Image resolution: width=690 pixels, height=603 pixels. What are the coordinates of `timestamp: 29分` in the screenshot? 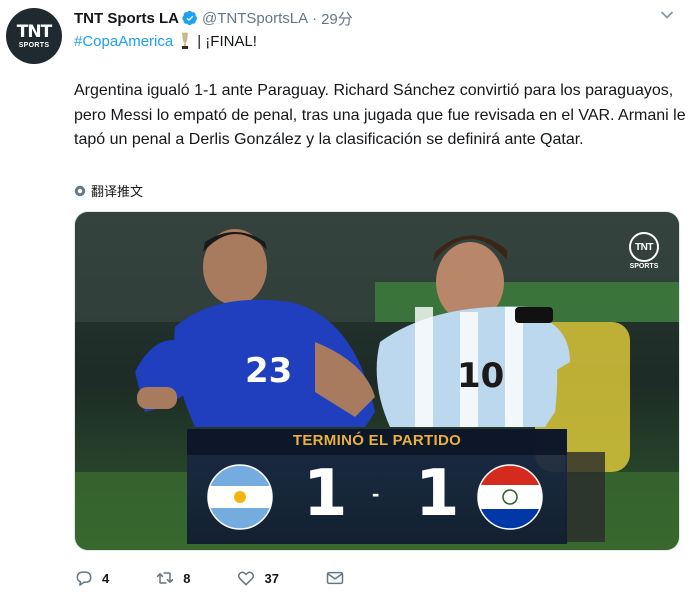 It's located at (337, 18).